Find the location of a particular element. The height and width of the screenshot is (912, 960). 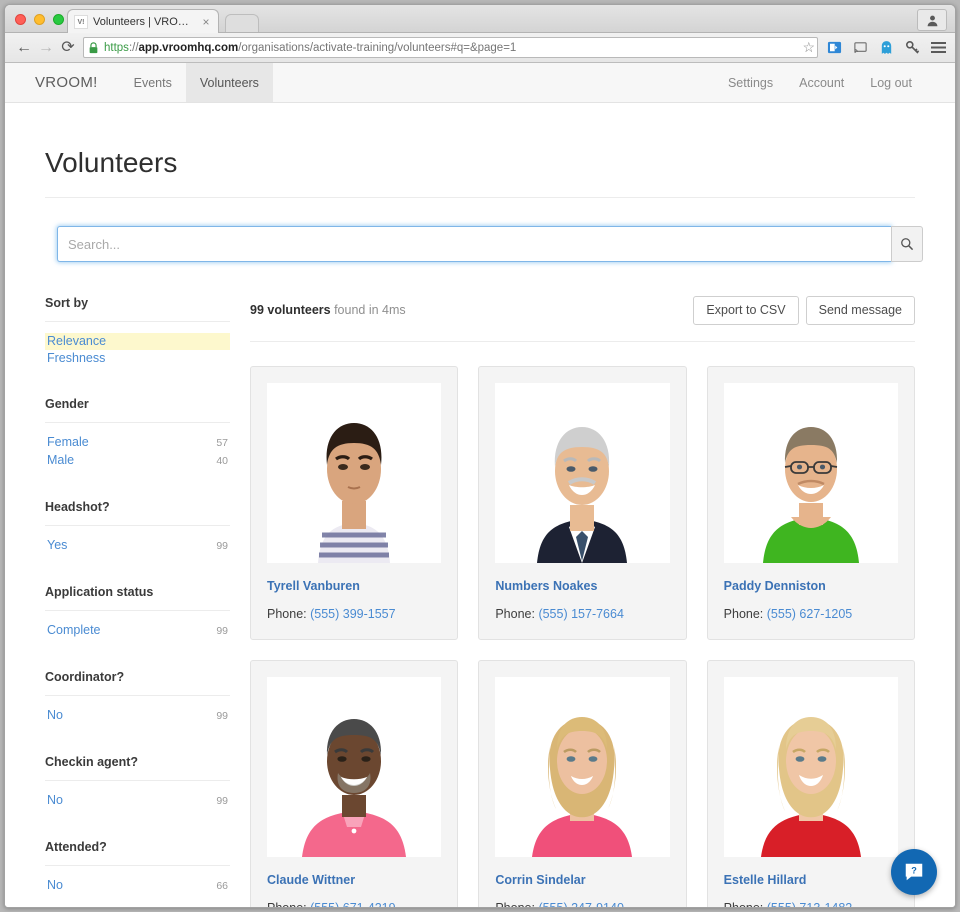

minimize-window-button is located at coordinates (39, 19).